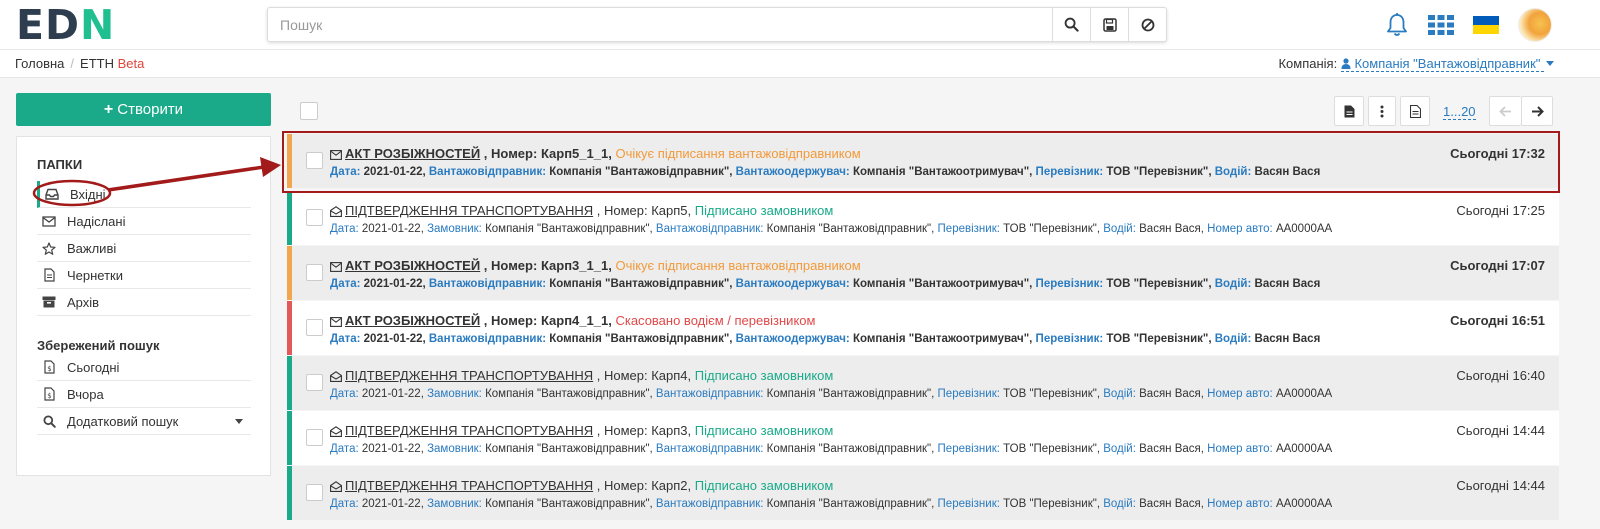 The width and height of the screenshot is (1600, 529). Describe the element at coordinates (487, 172) in the screenshot. I see `party1-label: Вантажовідправник:` at that location.